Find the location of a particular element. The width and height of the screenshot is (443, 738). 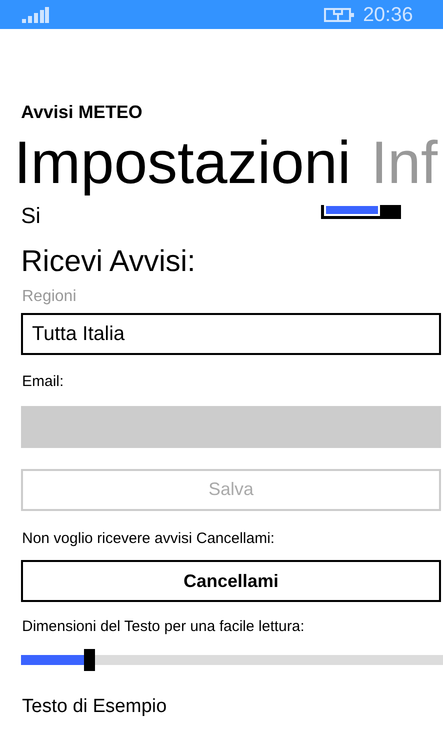

signal-icon is located at coordinates (35, 14).